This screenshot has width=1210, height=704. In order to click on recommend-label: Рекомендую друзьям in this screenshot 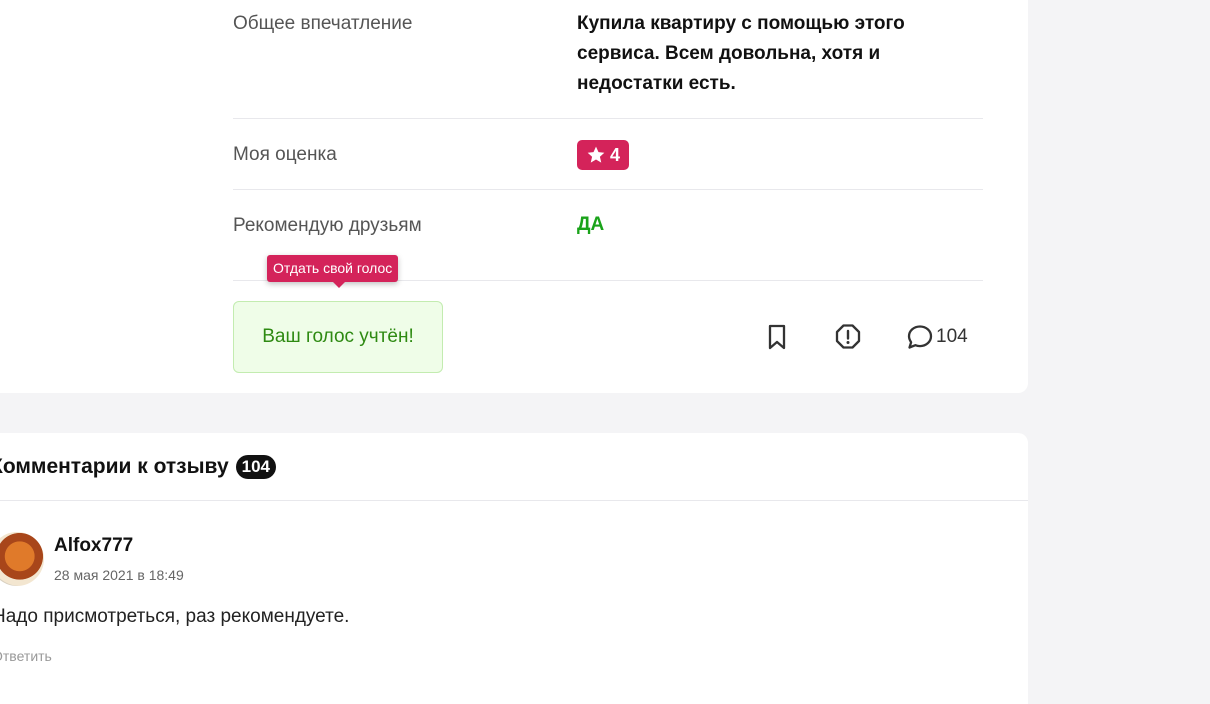, I will do `click(327, 225)`.